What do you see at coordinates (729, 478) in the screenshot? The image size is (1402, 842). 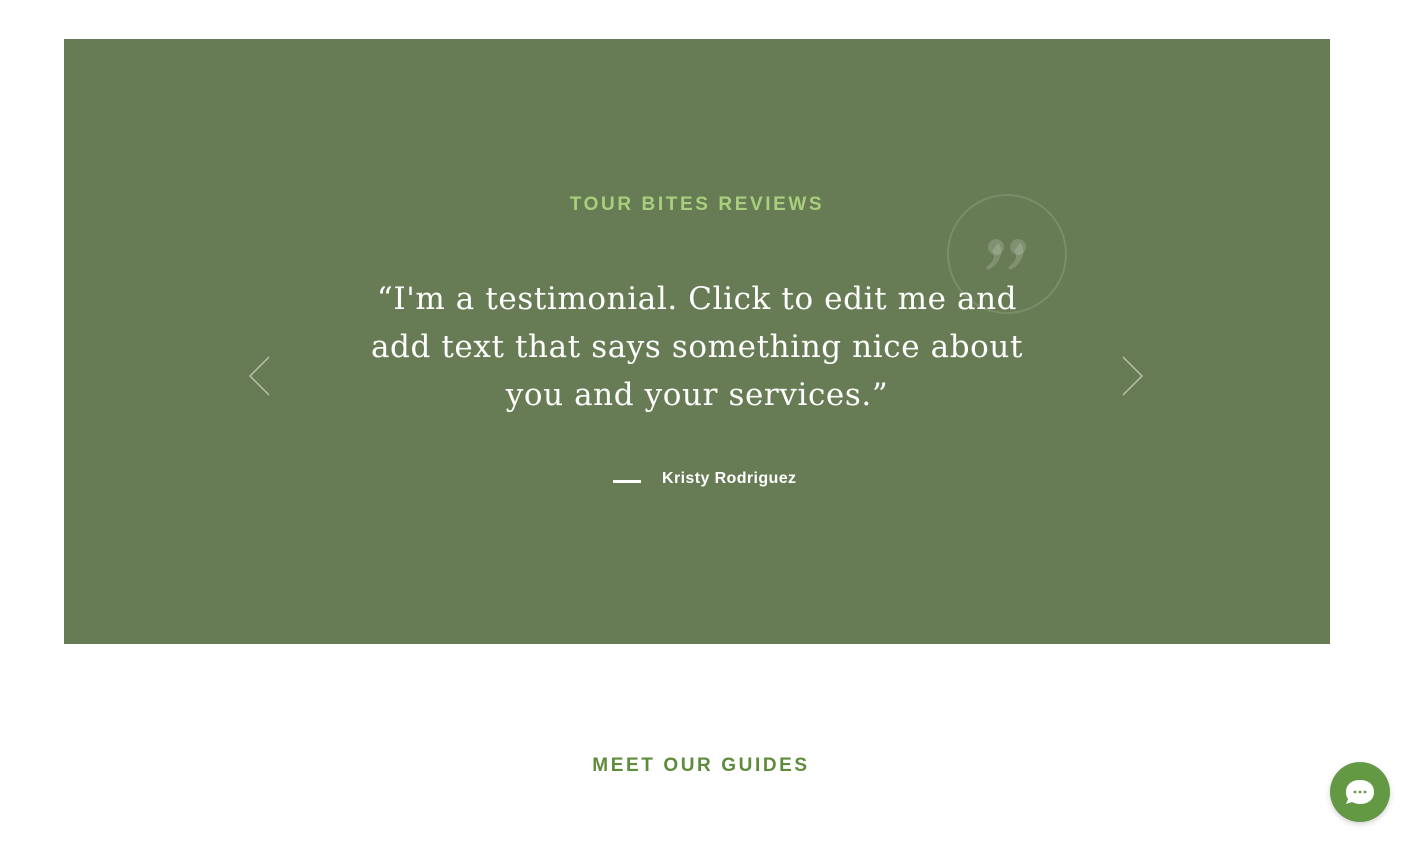 I see `author-name: Kristy Rodriguez` at bounding box center [729, 478].